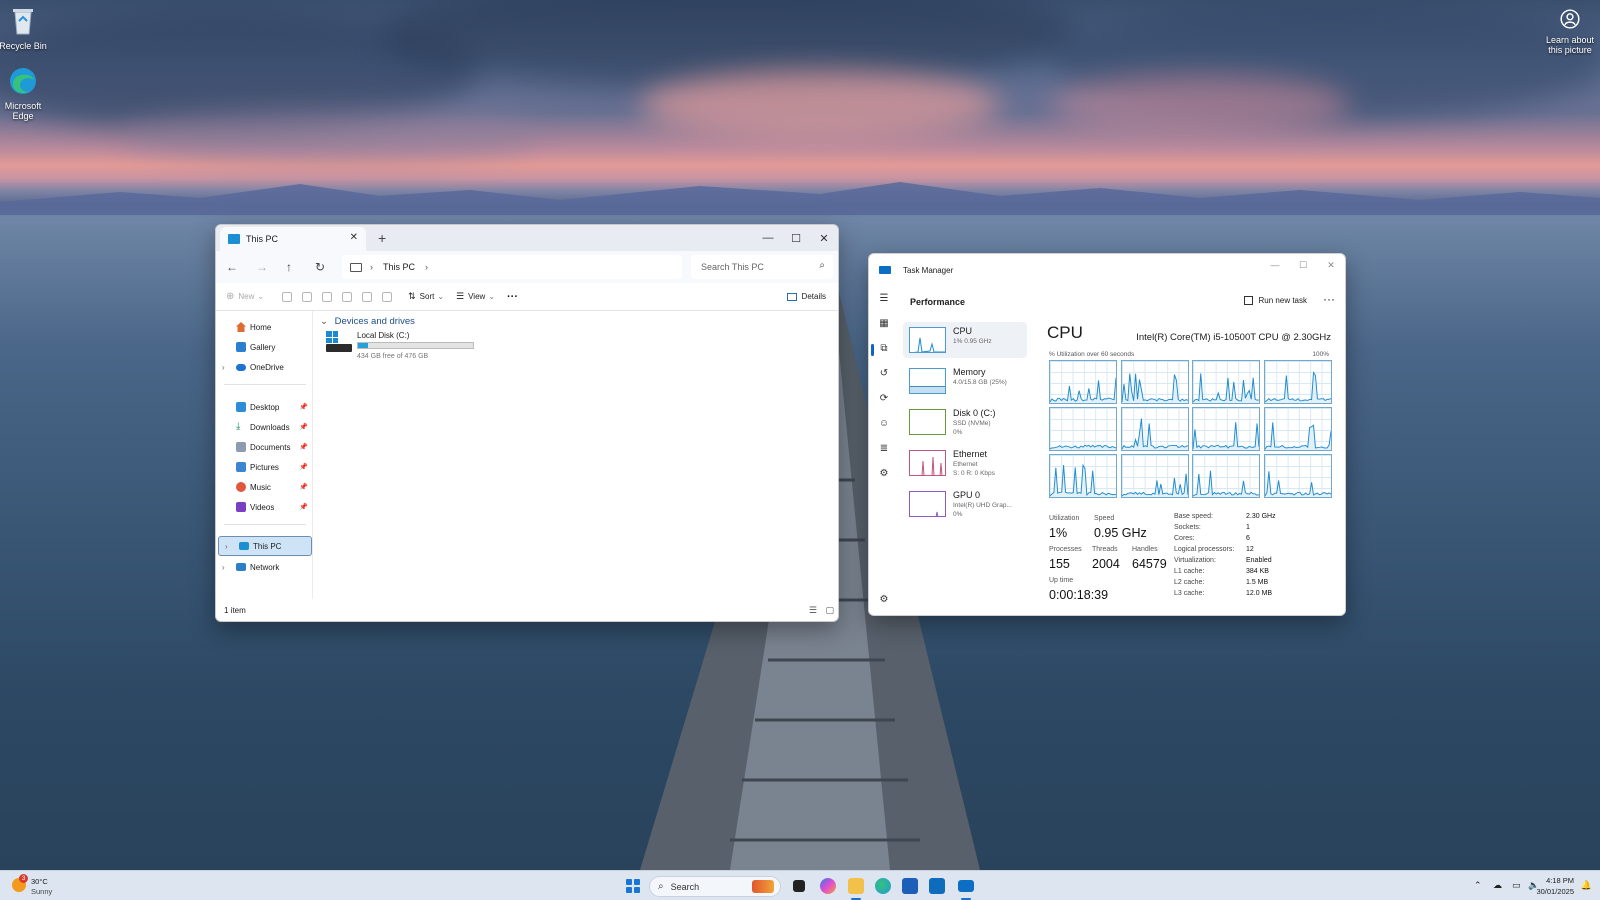  Describe the element at coordinates (264, 567) in the screenshot. I see `sidebar-item-network: › Network` at that location.